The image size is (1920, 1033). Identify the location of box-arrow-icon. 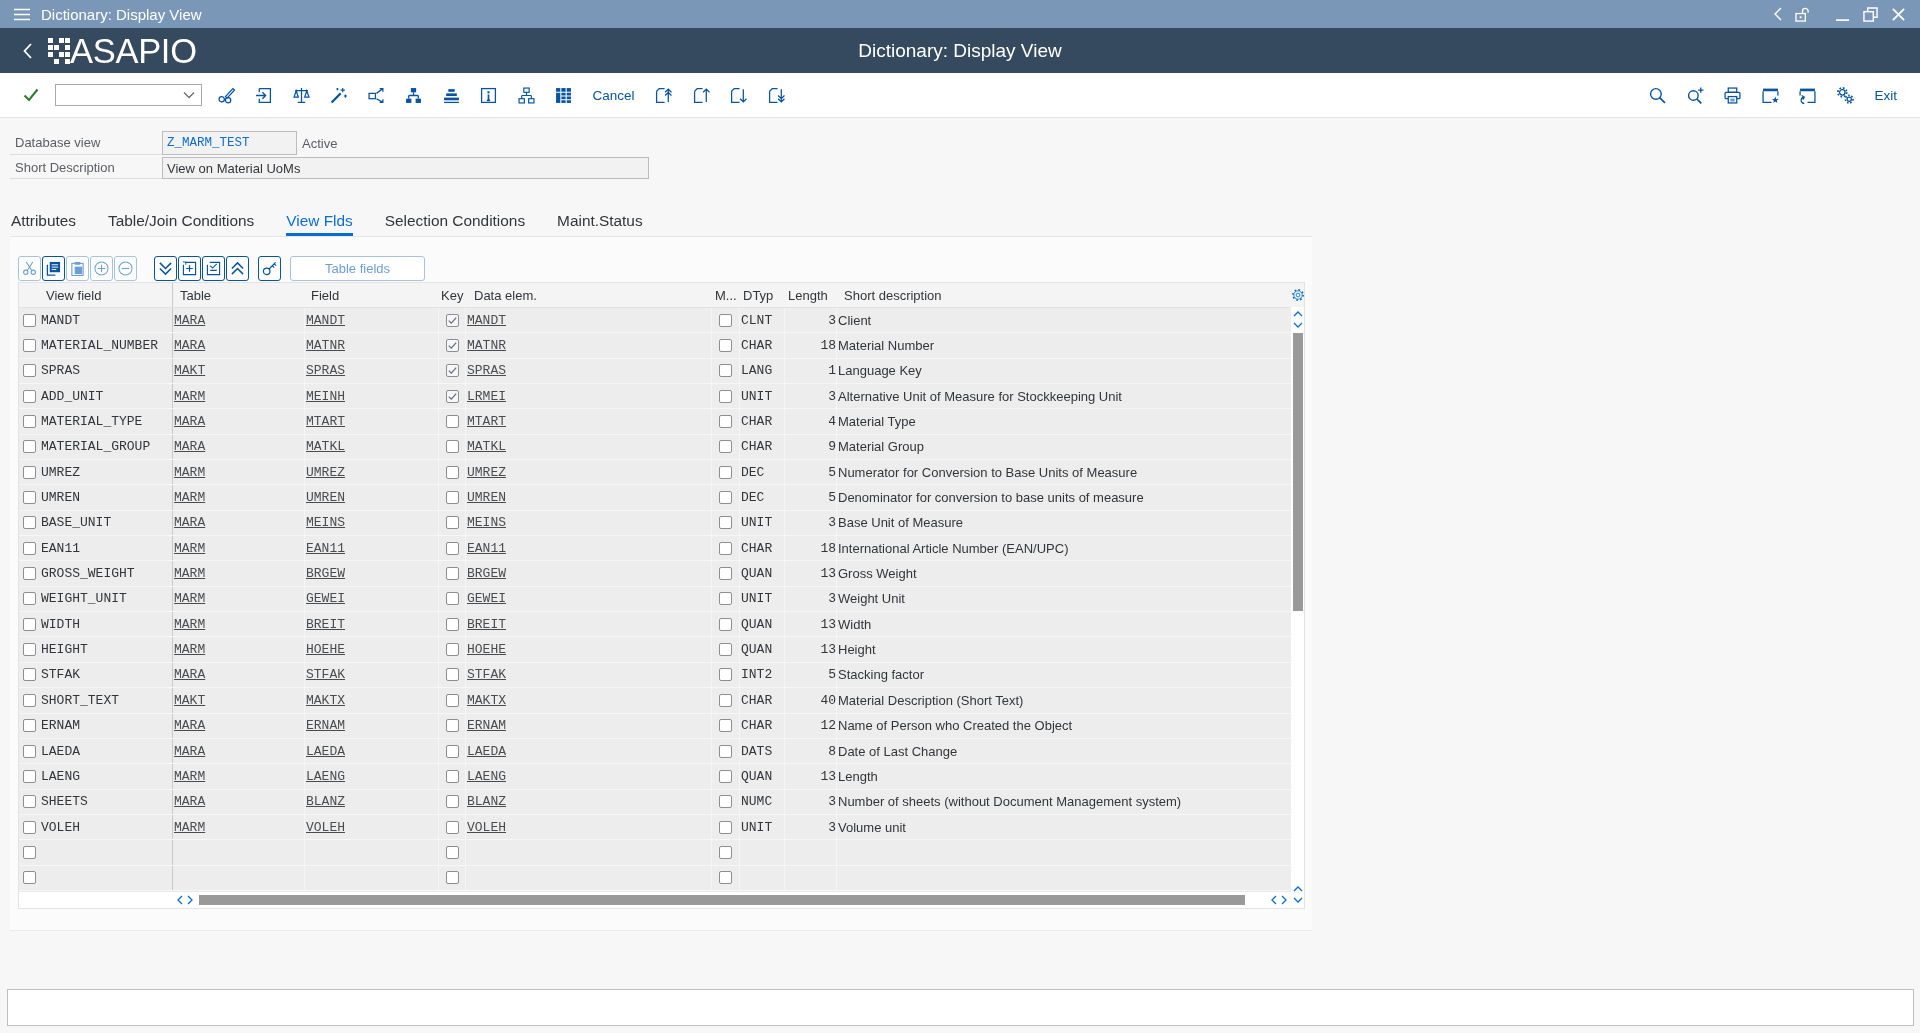
(263, 95).